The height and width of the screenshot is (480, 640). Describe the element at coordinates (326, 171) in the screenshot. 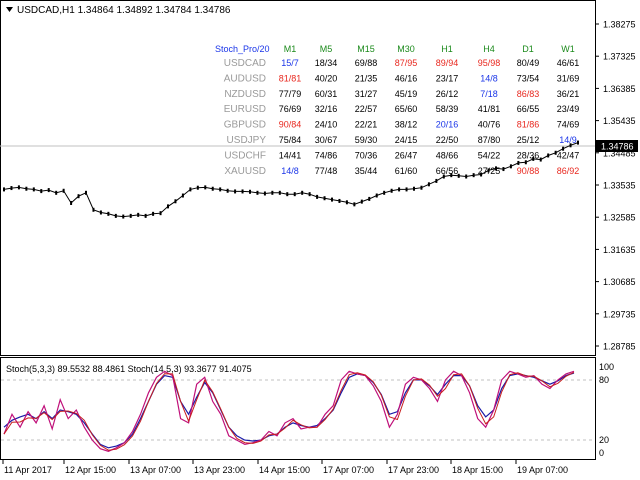

I see `stoch-value-cell: 77/48` at that location.